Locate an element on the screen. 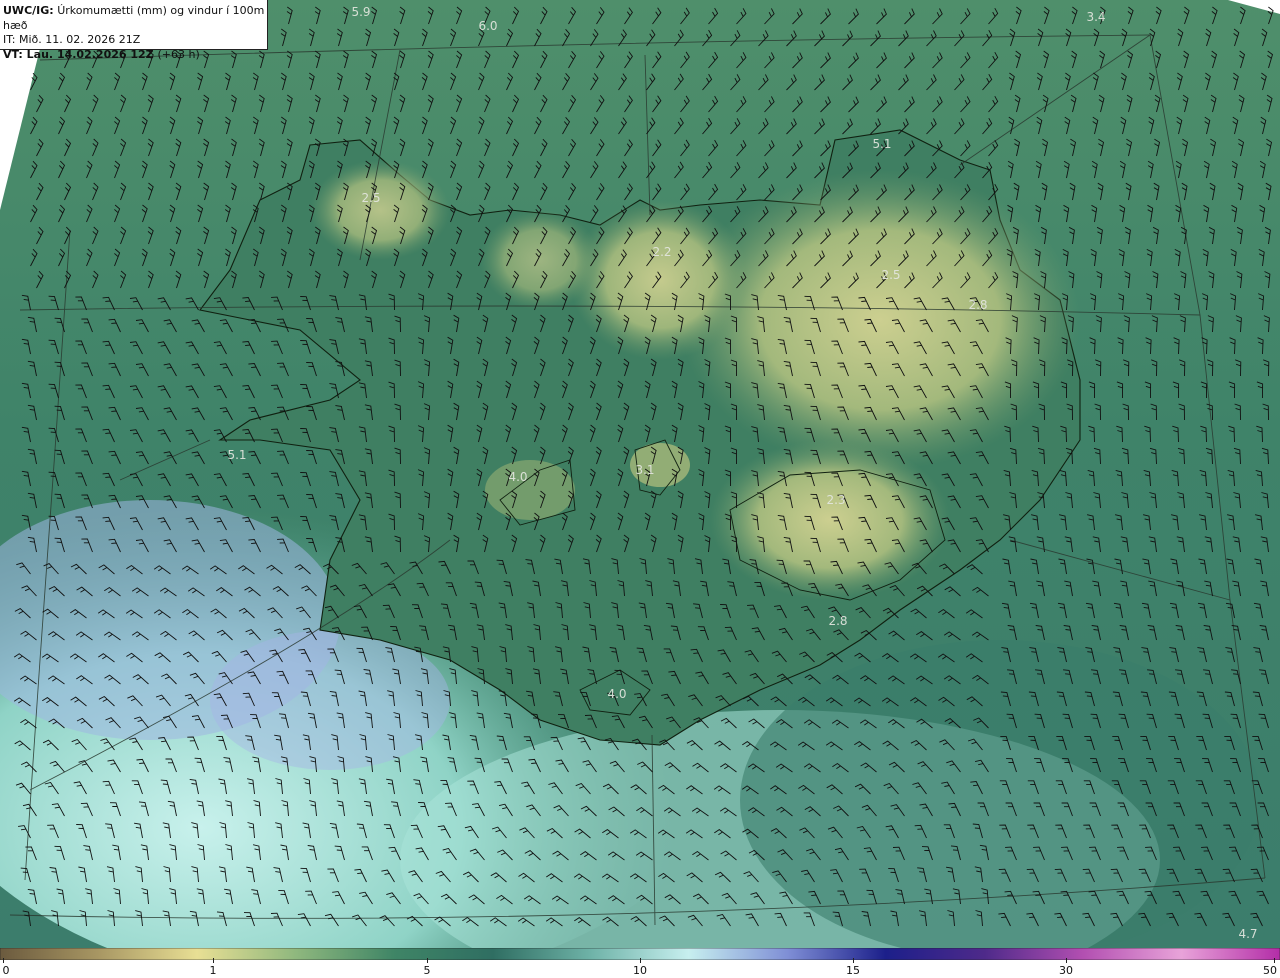 The width and height of the screenshot is (1280, 978). colorbar: 0 1 5 10 15 30 50 is located at coordinates (640, 963).